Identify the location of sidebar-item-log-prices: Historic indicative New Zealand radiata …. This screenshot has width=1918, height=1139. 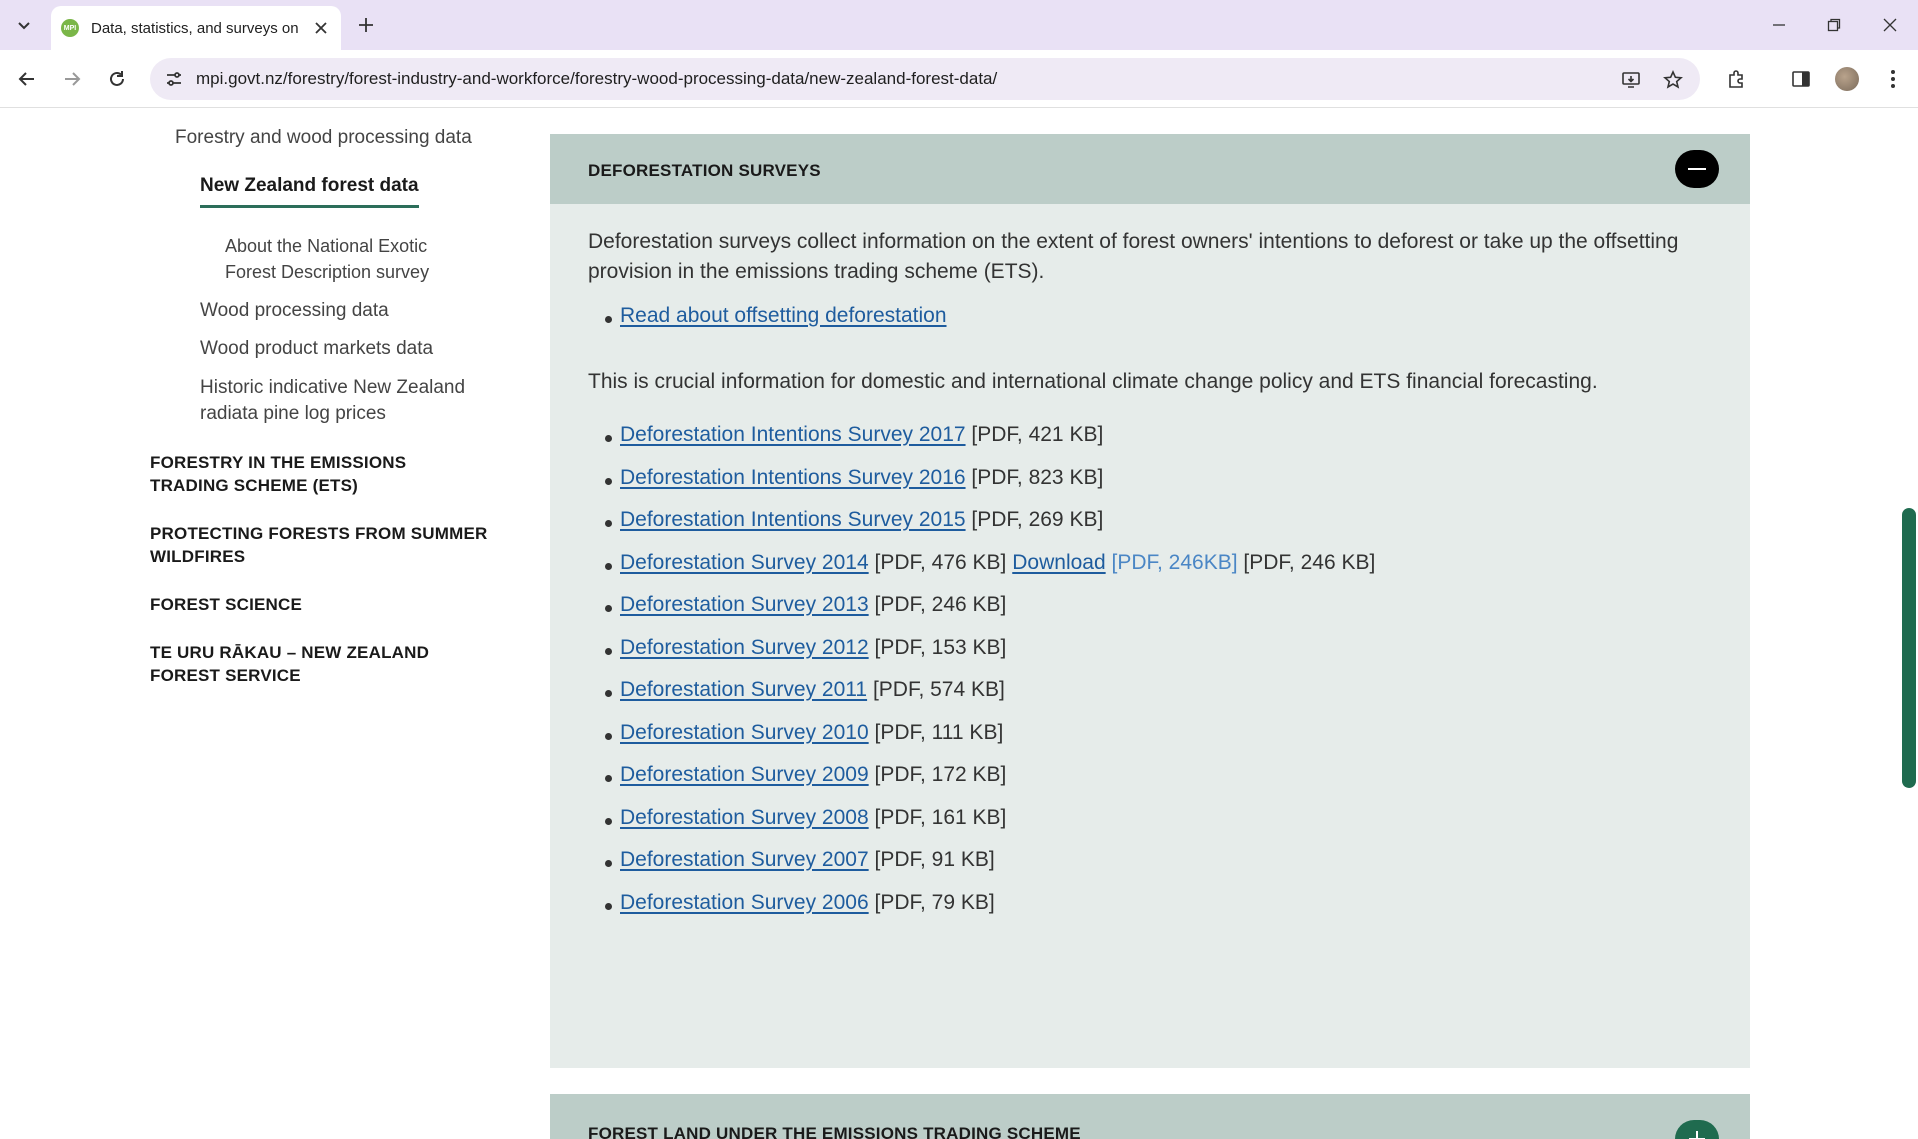
(335, 401).